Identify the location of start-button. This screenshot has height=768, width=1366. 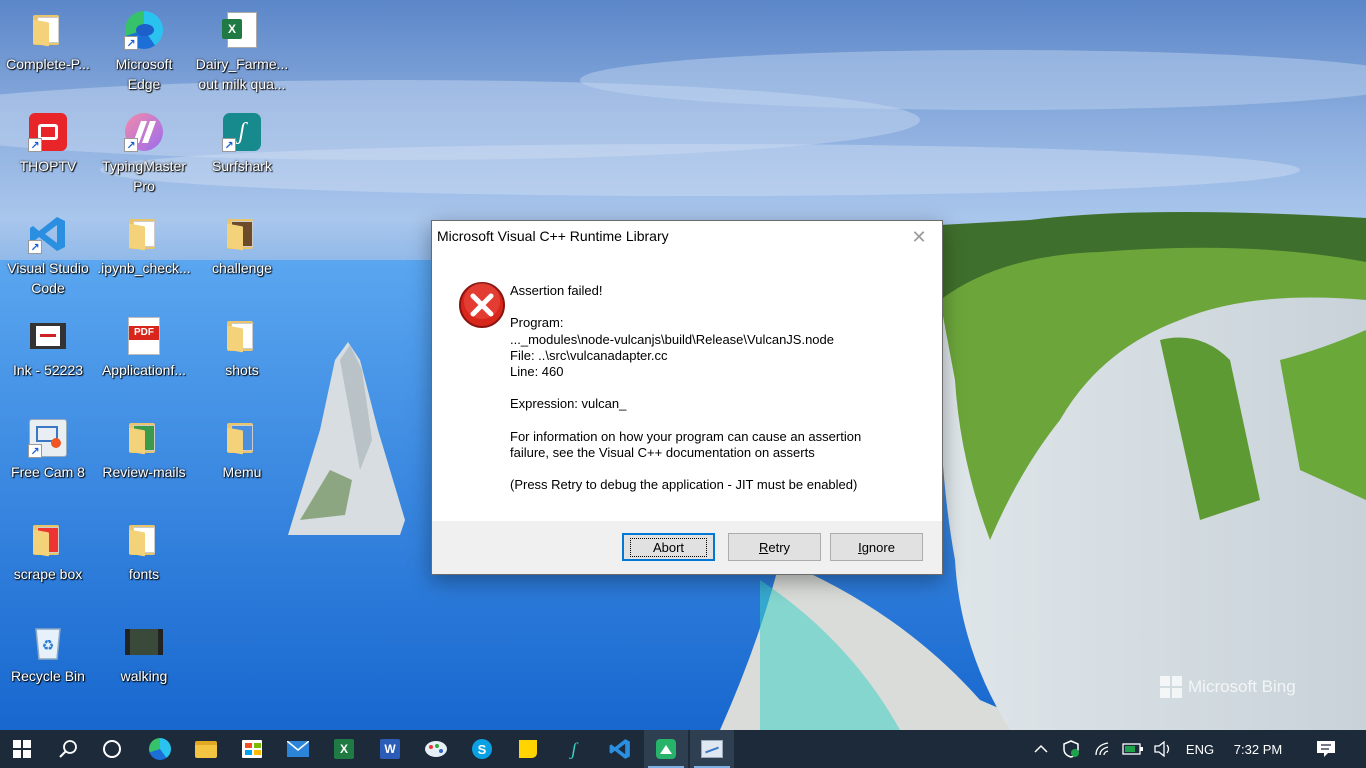
(22, 749).